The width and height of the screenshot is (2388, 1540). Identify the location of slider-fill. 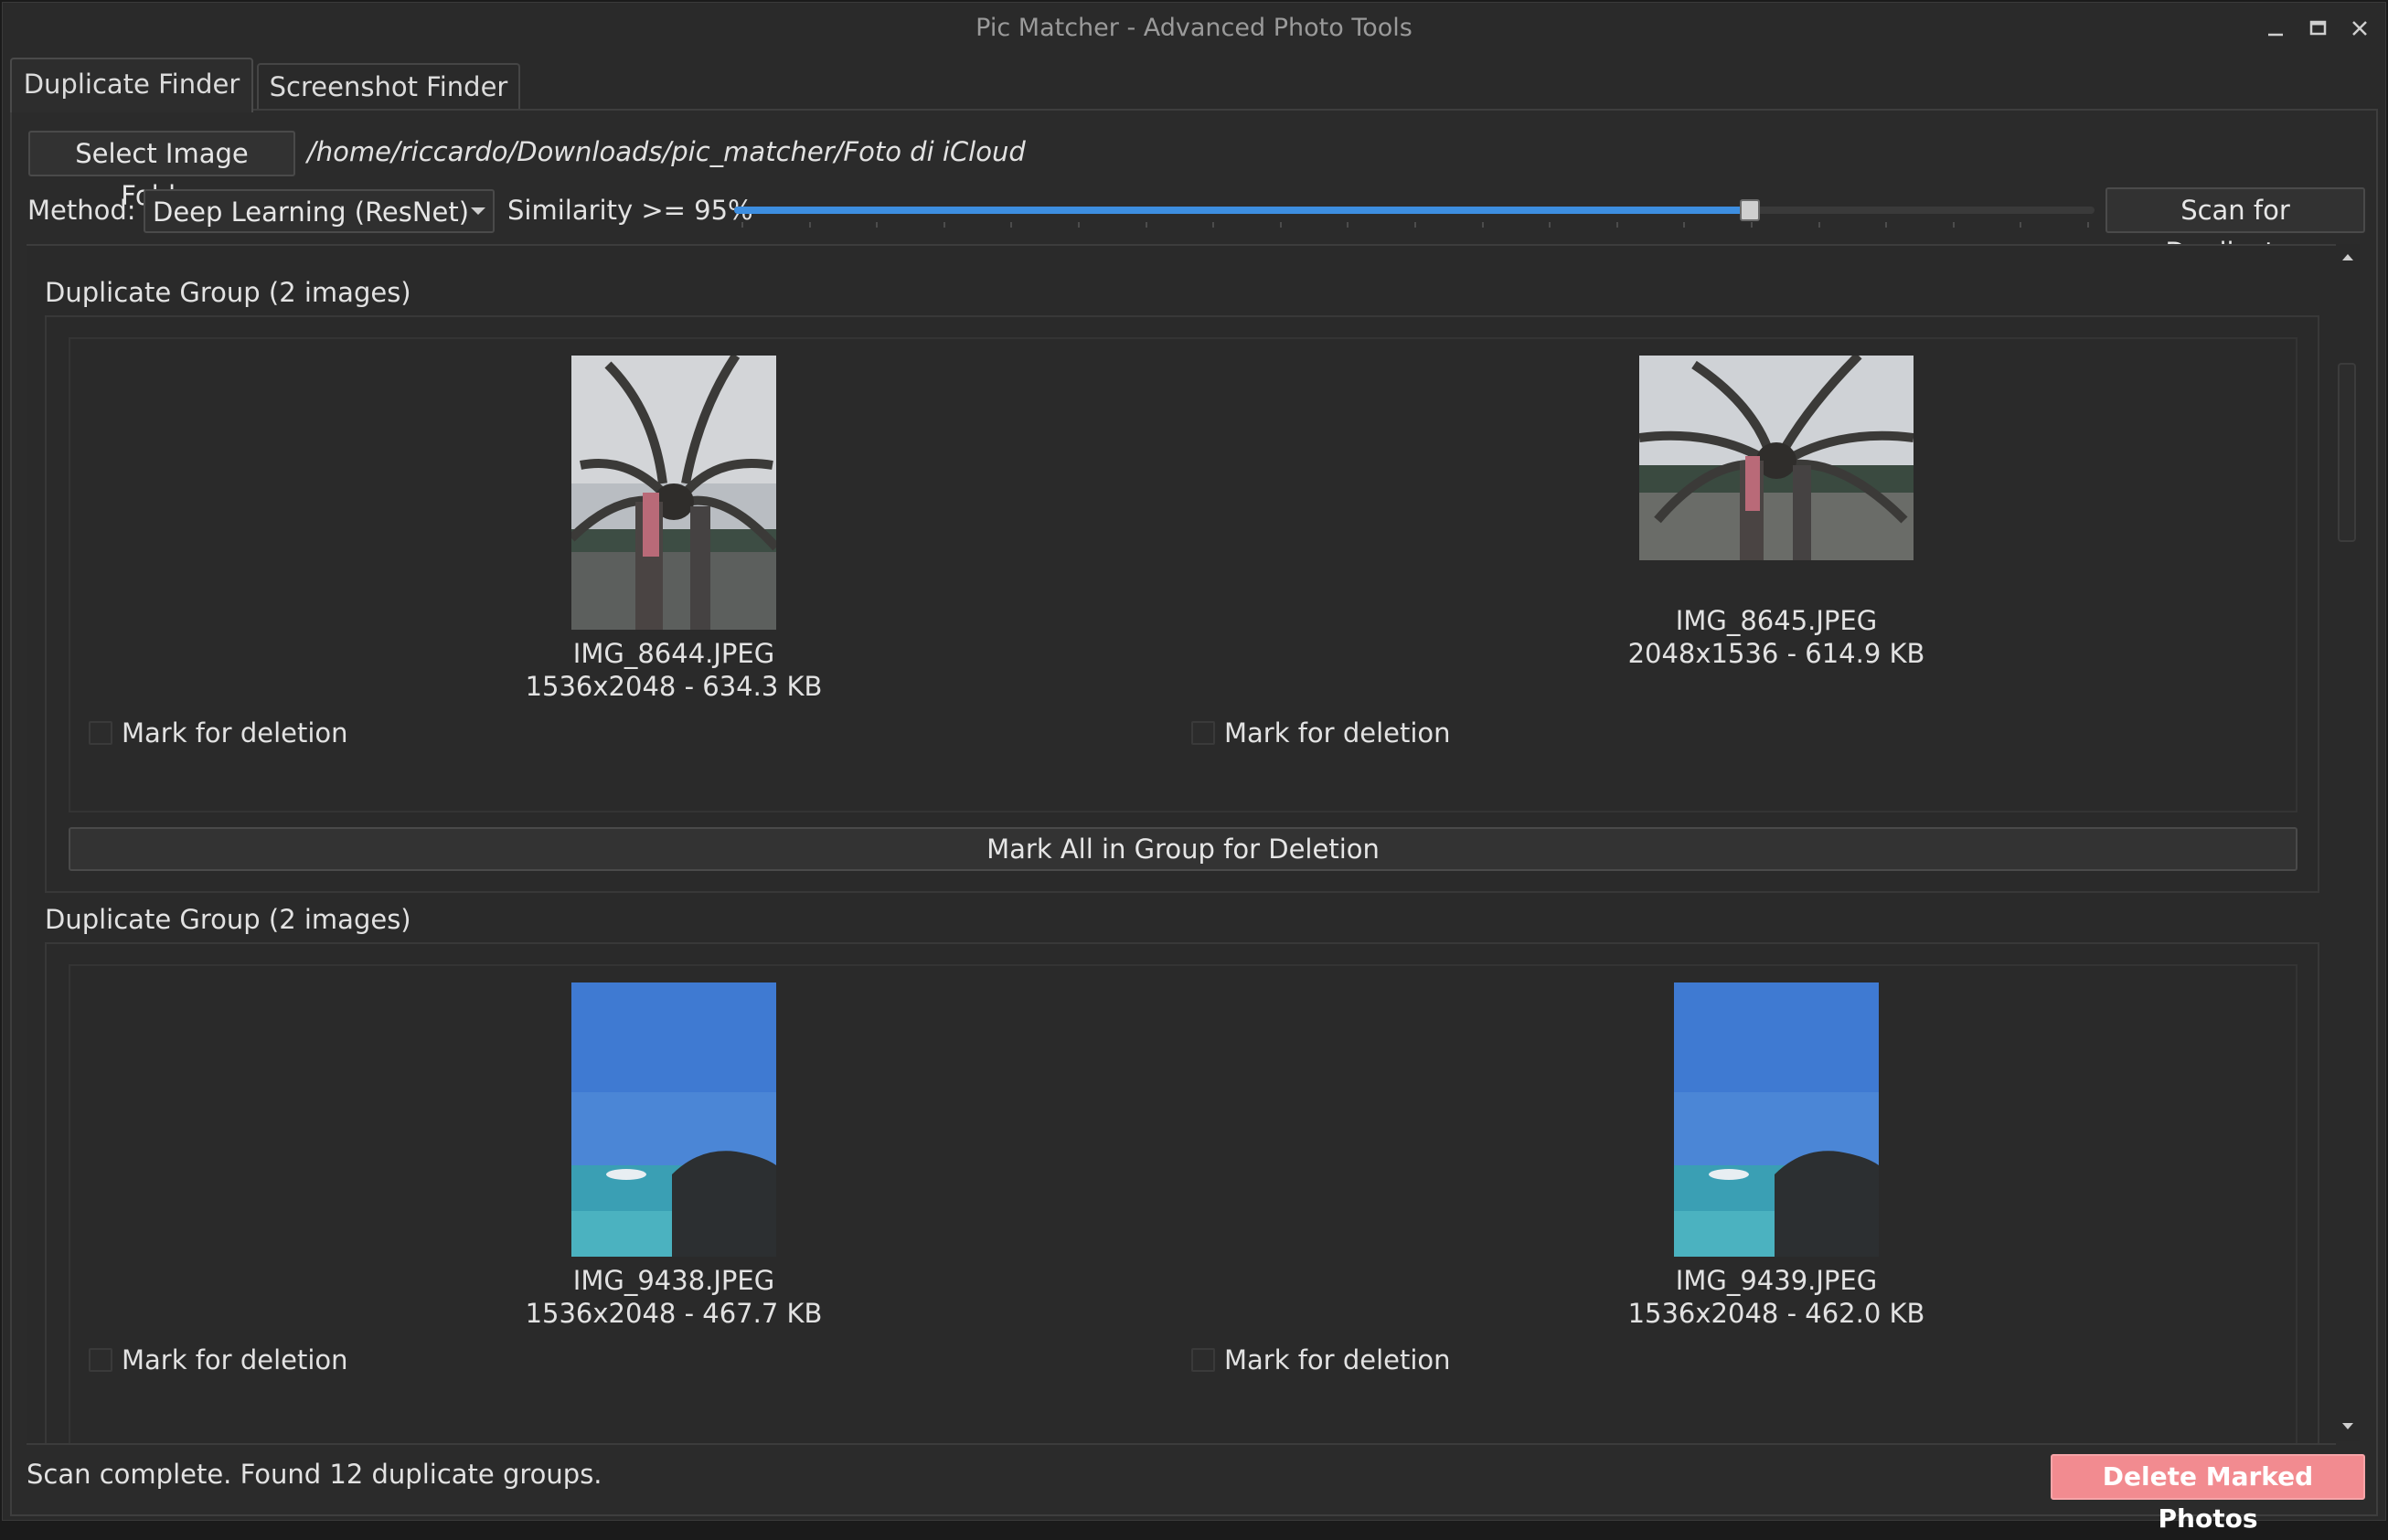
(1241, 210).